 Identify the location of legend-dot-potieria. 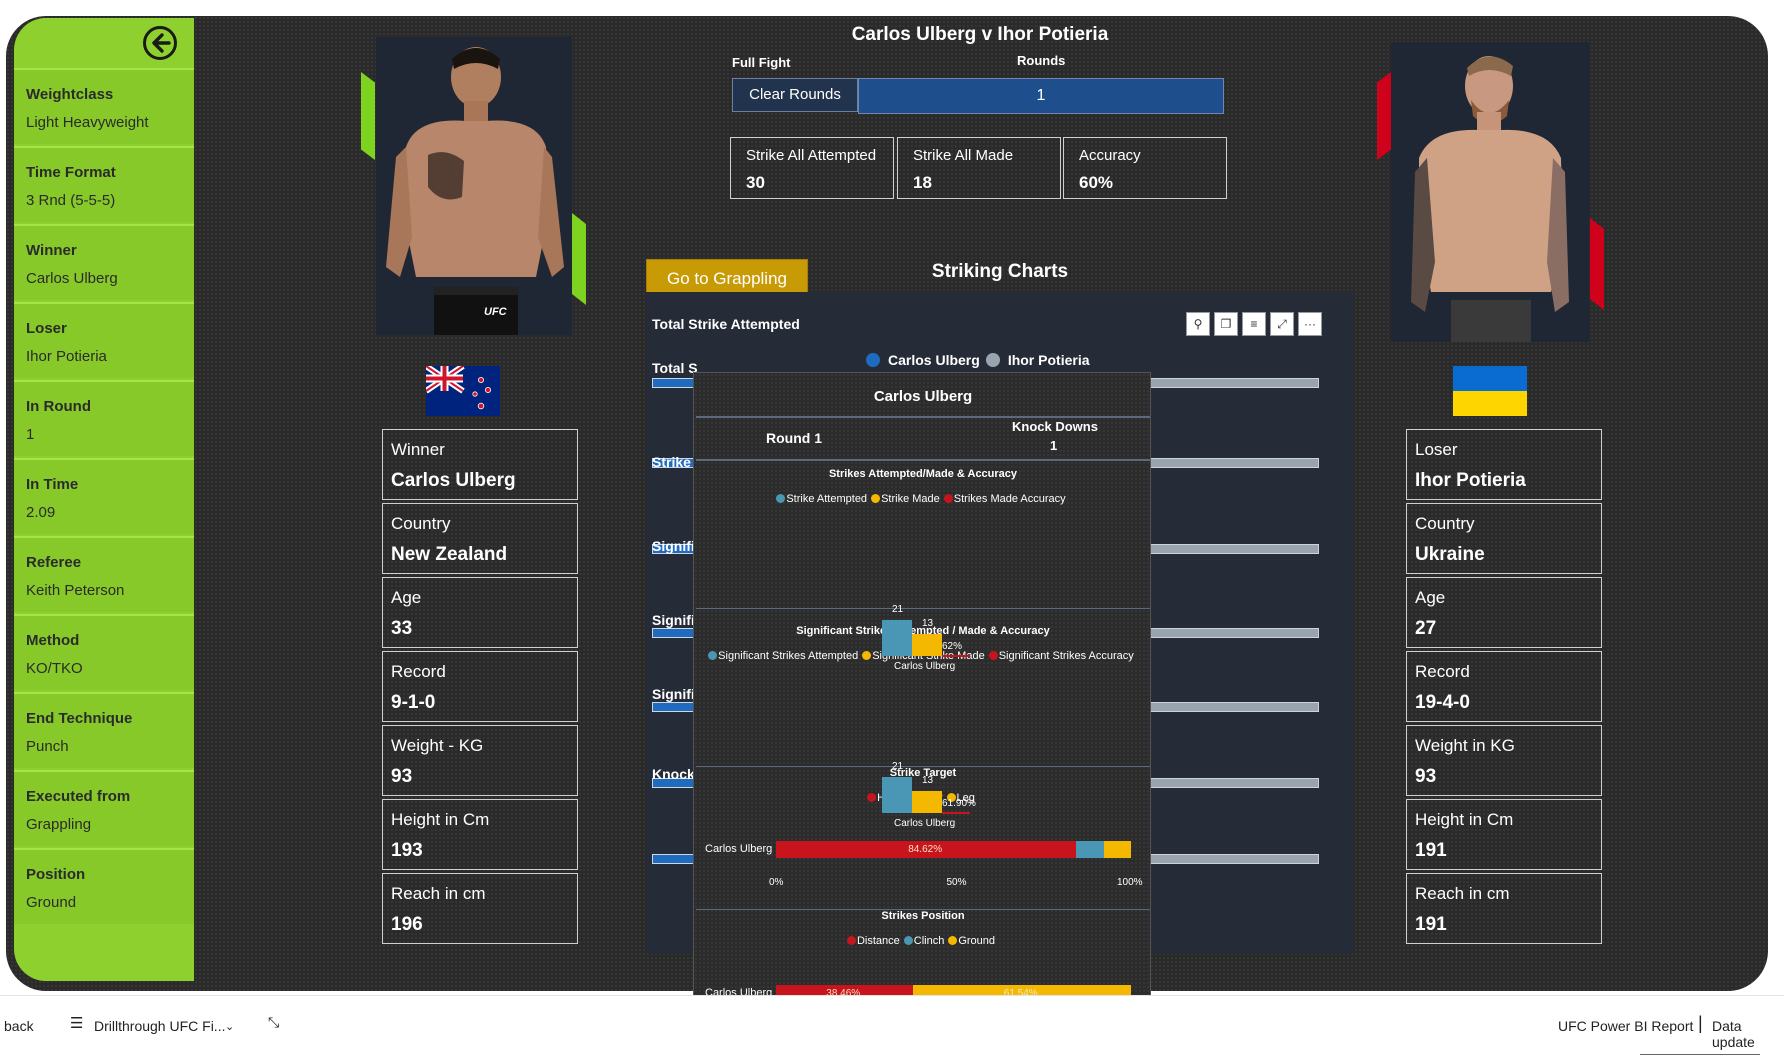
(992, 360).